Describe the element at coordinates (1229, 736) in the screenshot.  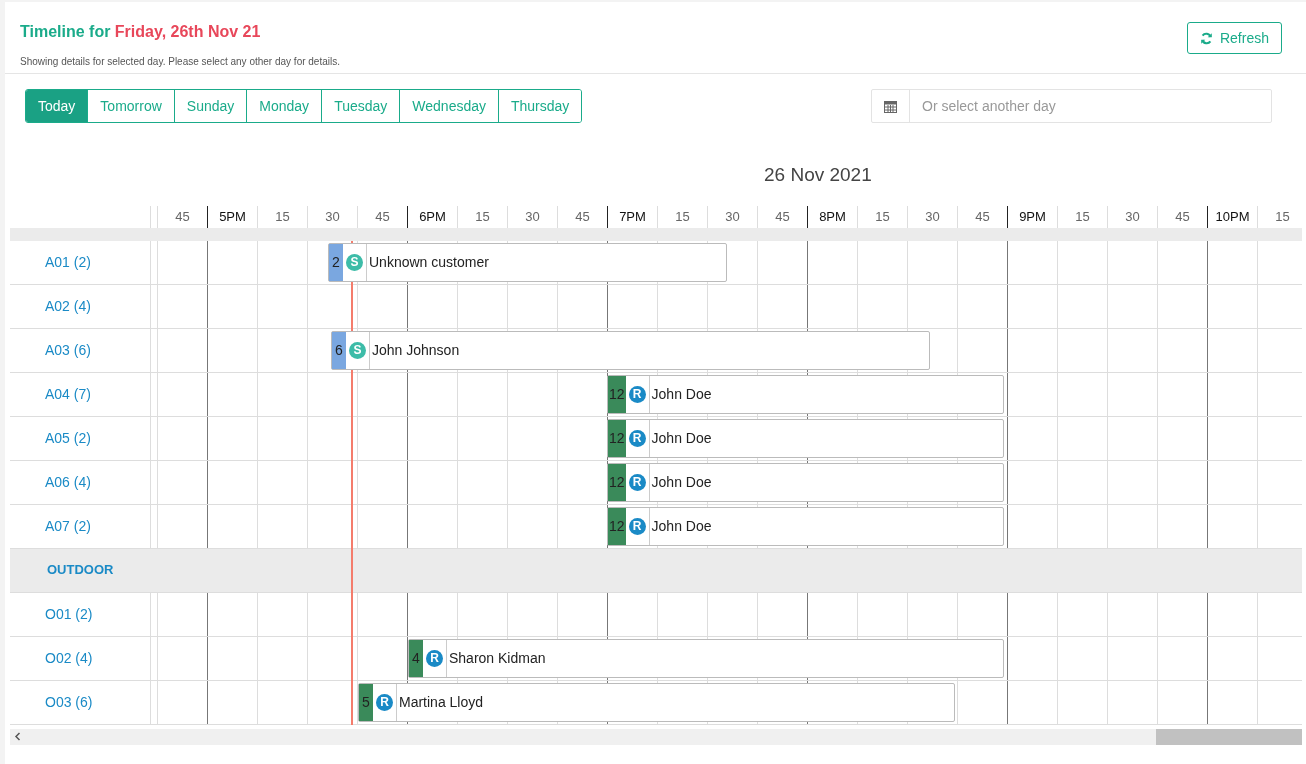
I see `scrollbar-thumb` at that location.